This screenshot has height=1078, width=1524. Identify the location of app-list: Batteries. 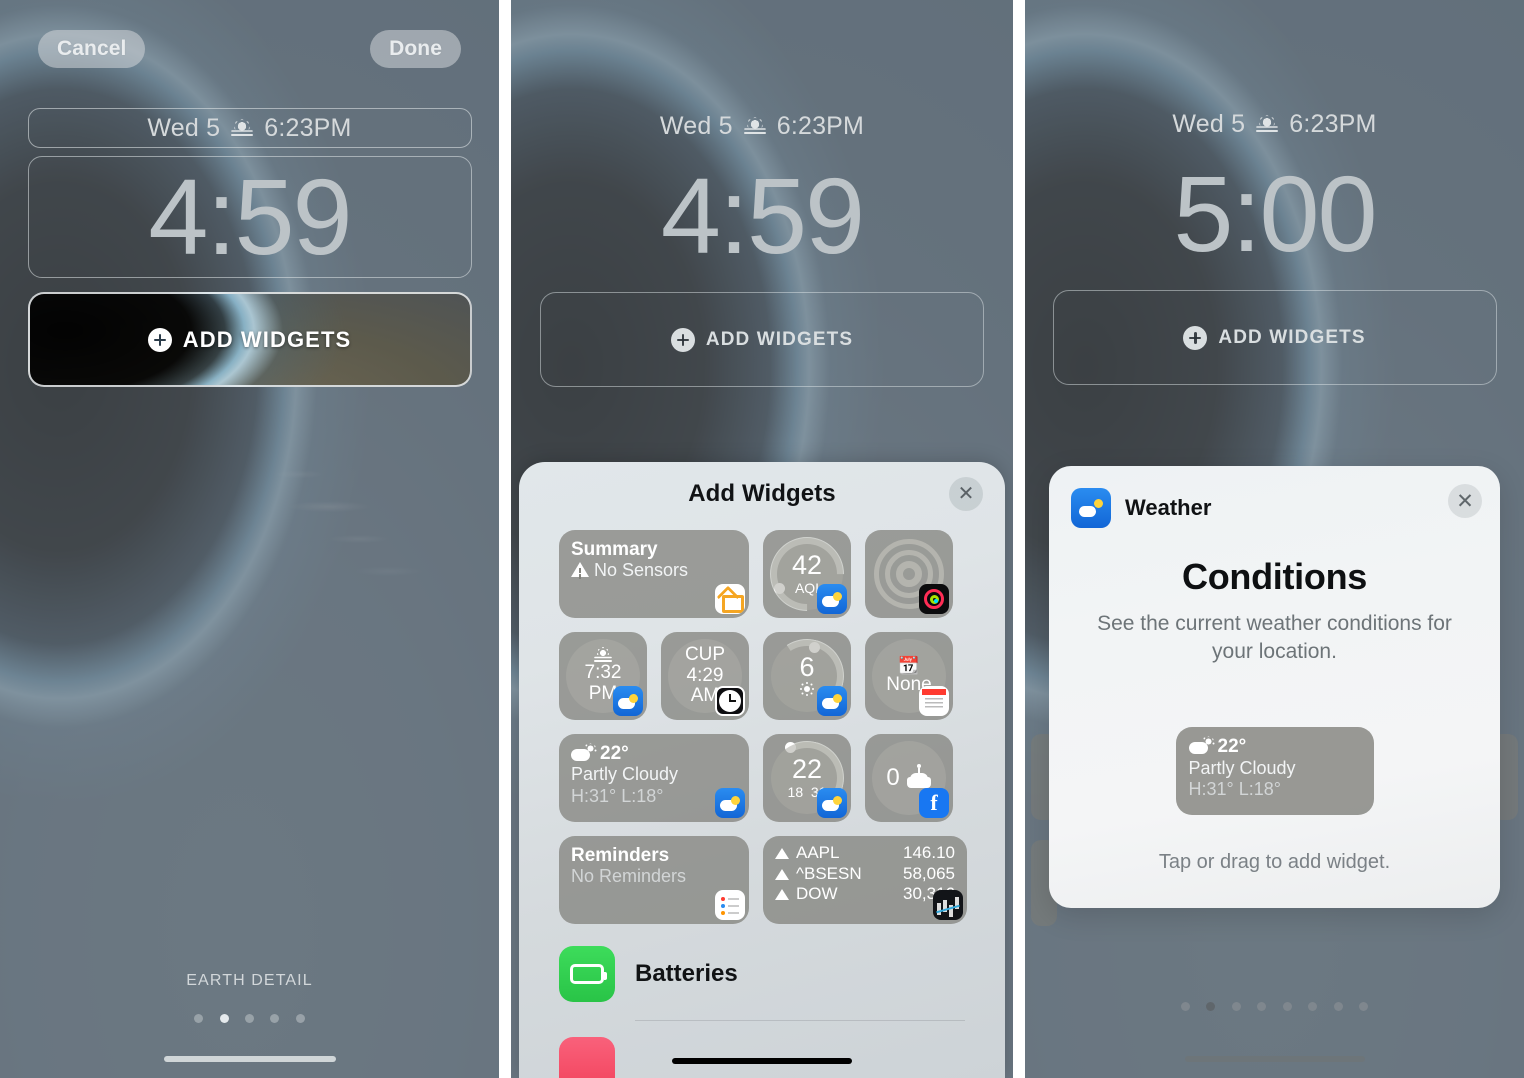
(762, 1001).